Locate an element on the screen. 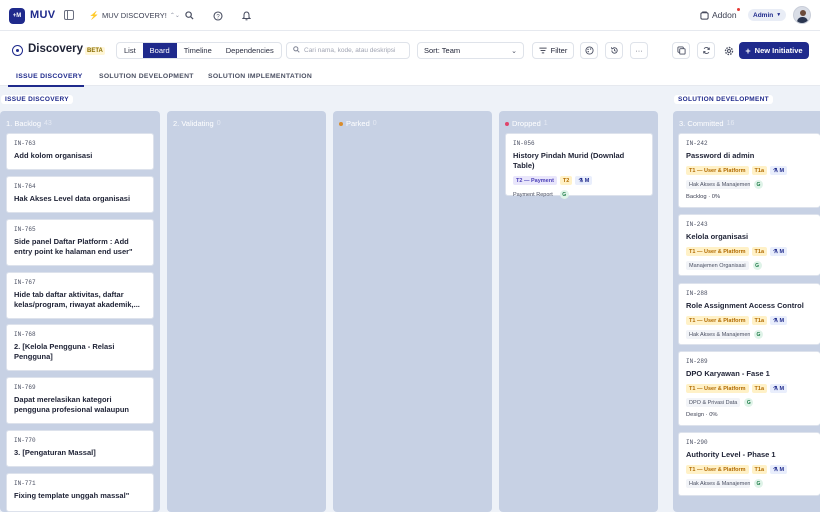 The image size is (820, 512). settings-button is located at coordinates (729, 50).